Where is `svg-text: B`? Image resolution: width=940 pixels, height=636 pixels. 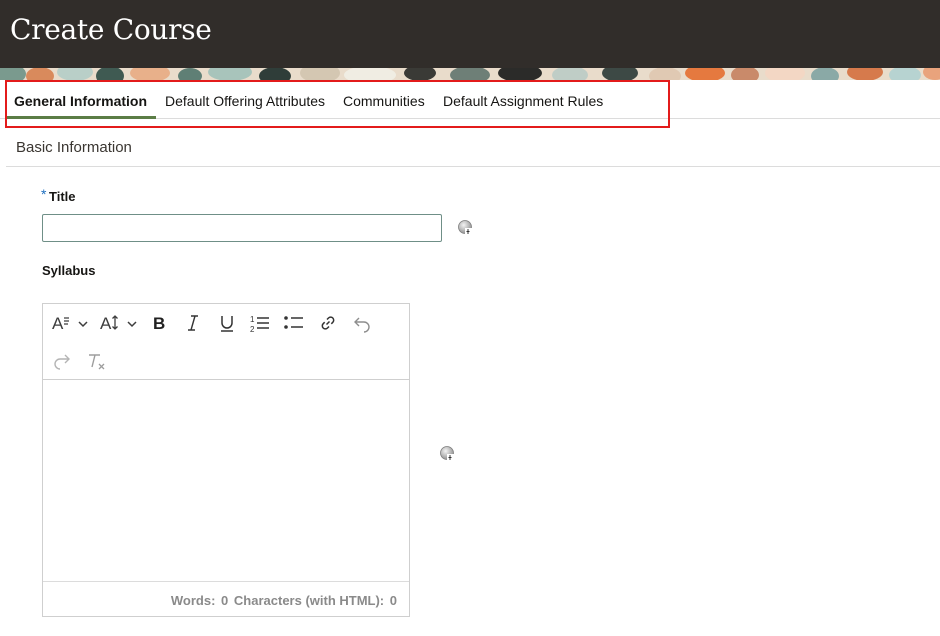
svg-text: B is located at coordinates (159, 323).